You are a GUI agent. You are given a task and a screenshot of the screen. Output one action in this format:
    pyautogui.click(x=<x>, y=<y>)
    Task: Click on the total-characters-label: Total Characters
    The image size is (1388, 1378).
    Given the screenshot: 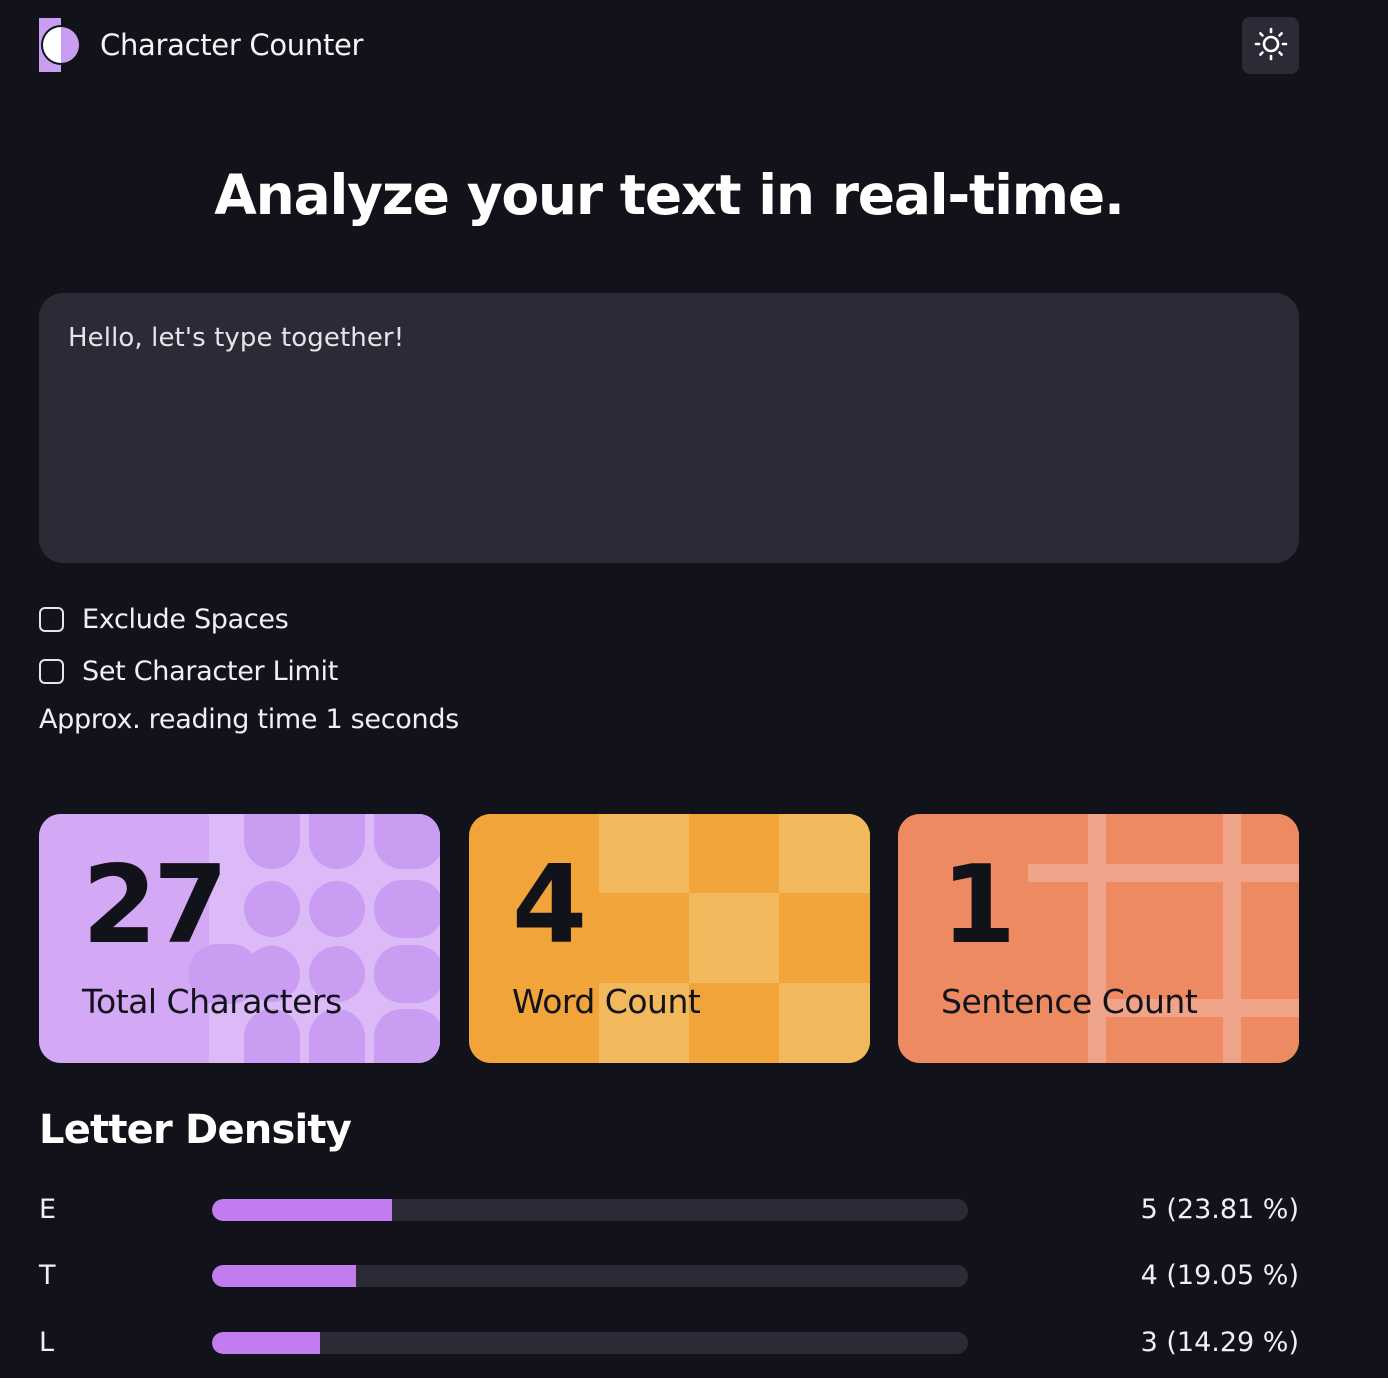 What is the action you would take?
    pyautogui.click(x=212, y=1001)
    